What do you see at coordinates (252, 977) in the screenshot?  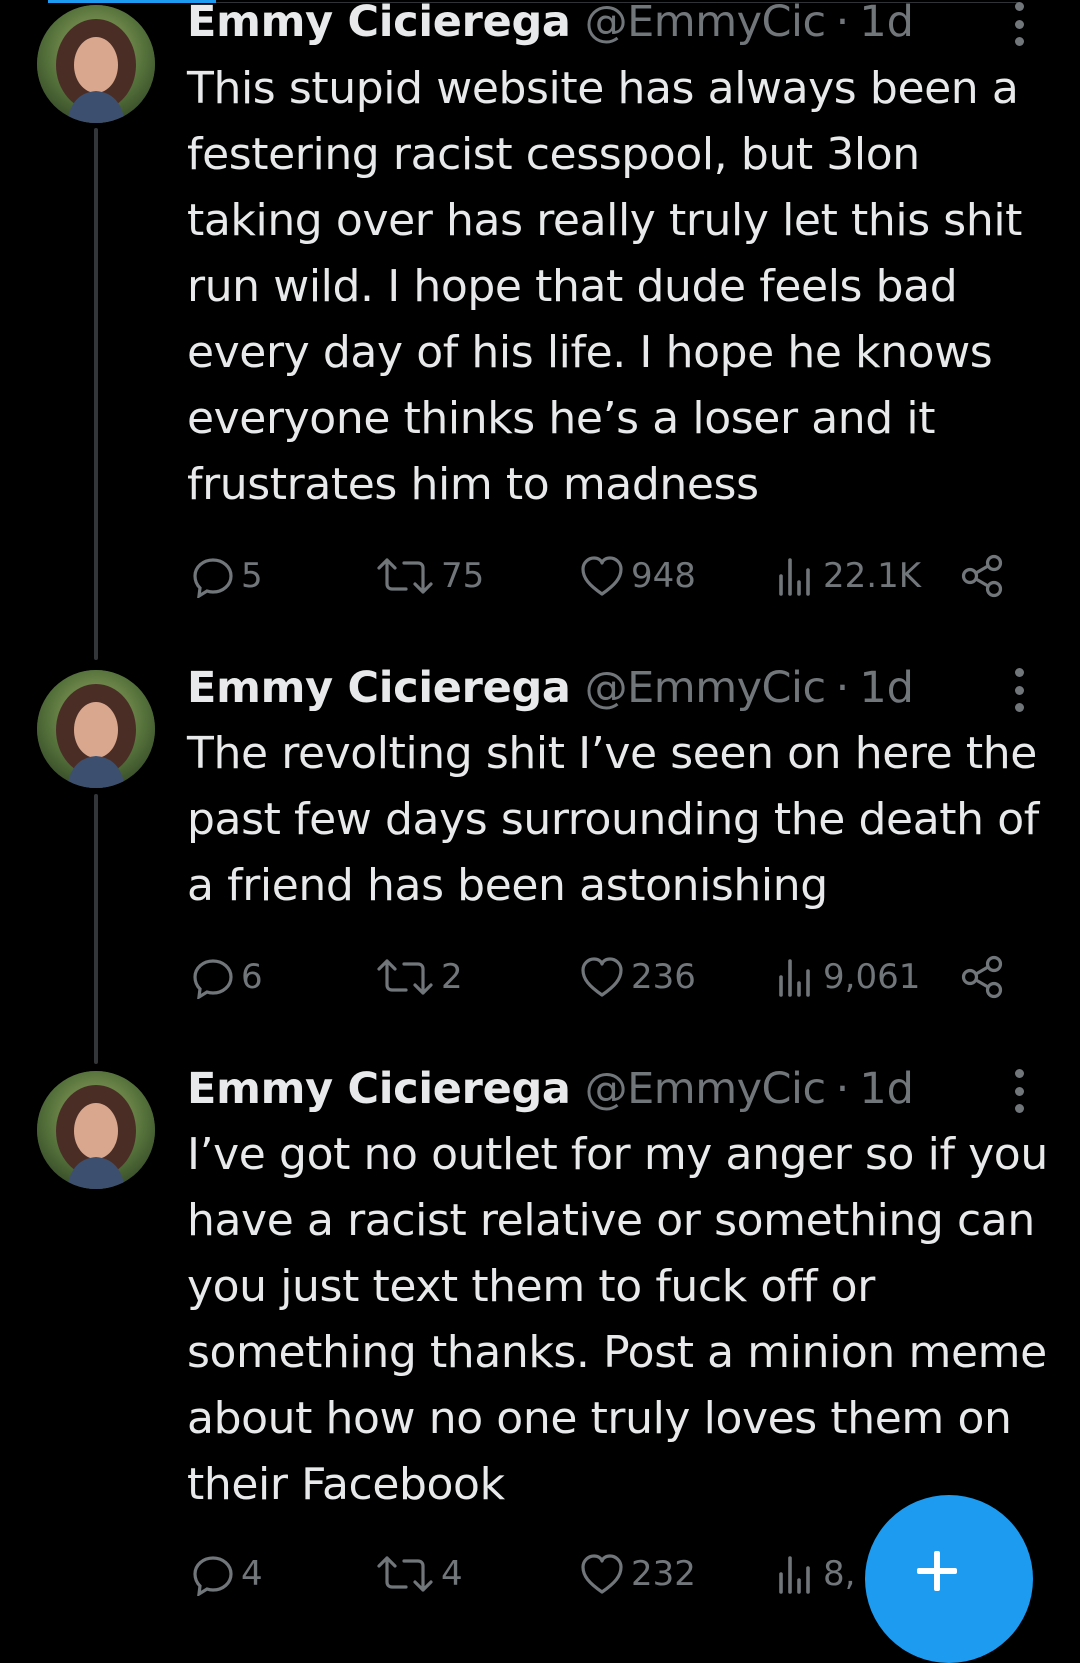 I see `reply-count: 6` at bounding box center [252, 977].